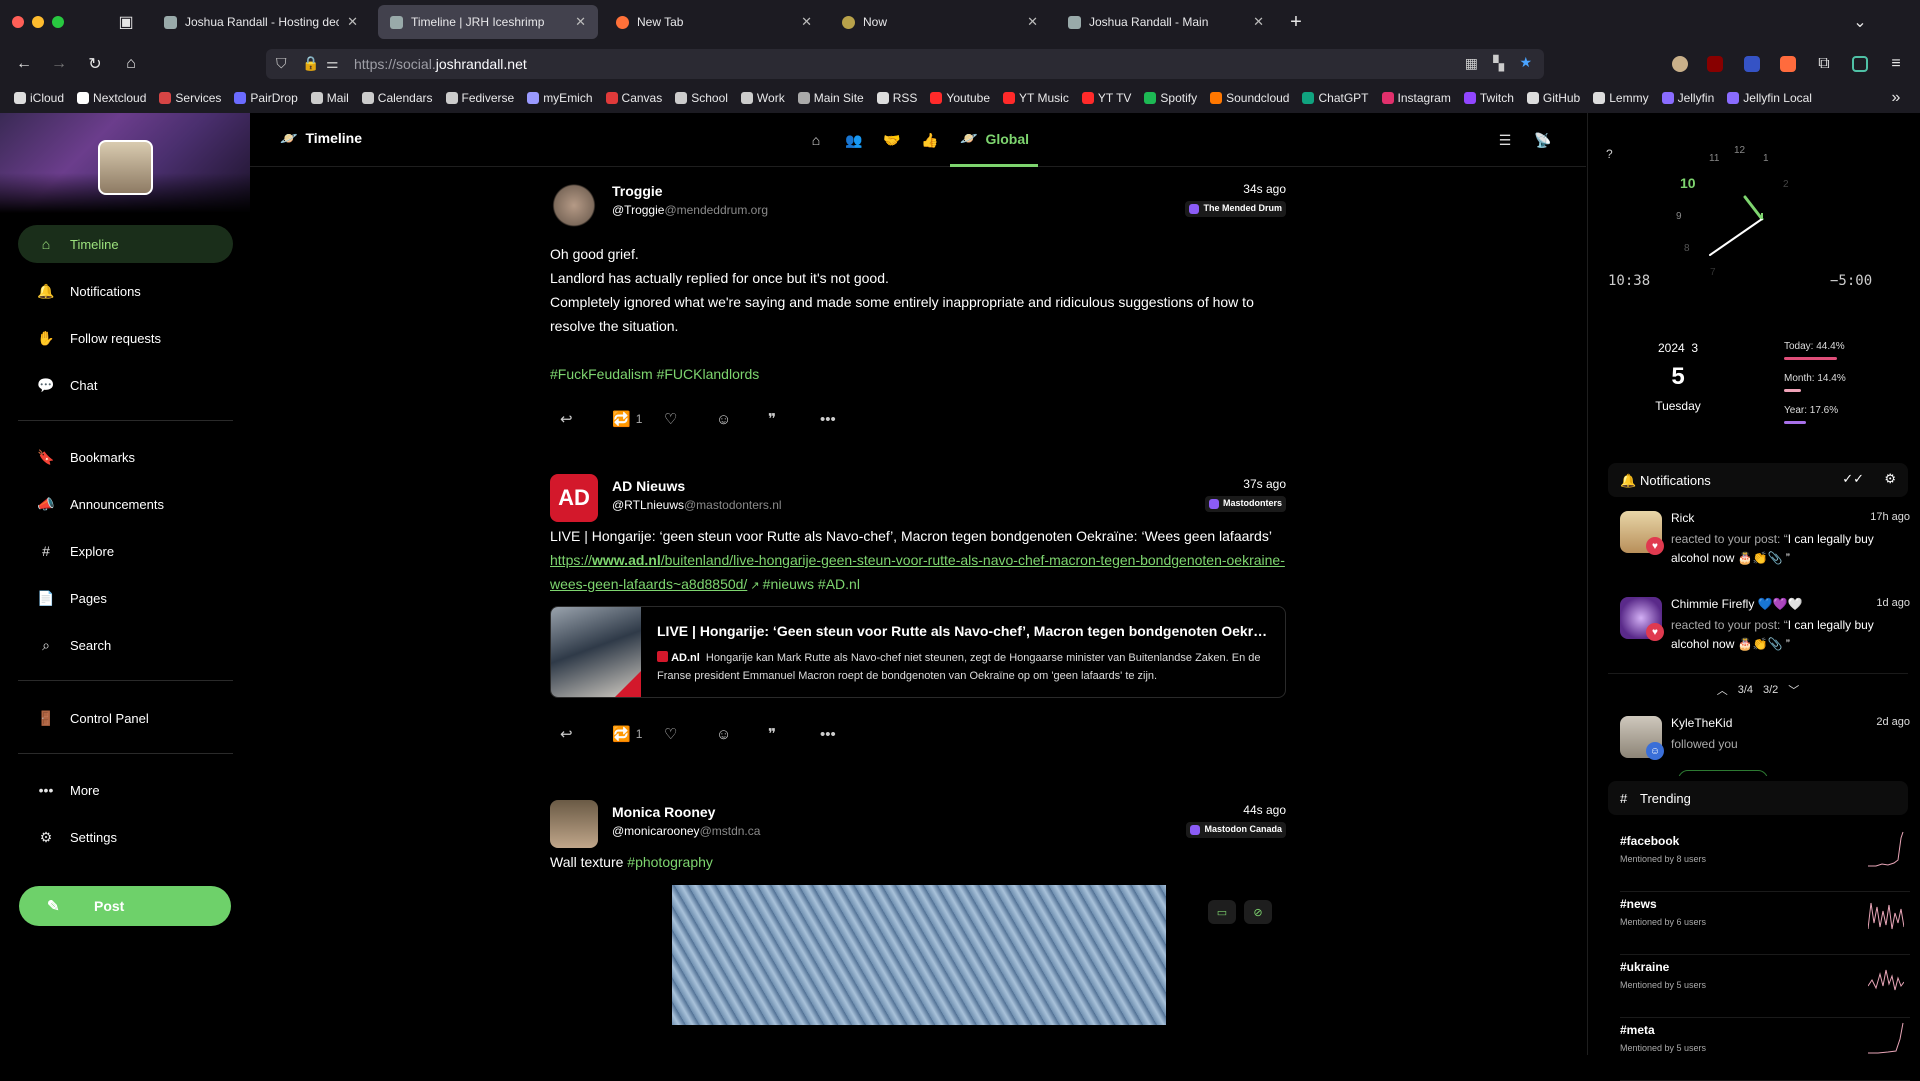  I want to click on browser-tab: Joshua Randall - Hosting decen ✕, so click(261, 22).